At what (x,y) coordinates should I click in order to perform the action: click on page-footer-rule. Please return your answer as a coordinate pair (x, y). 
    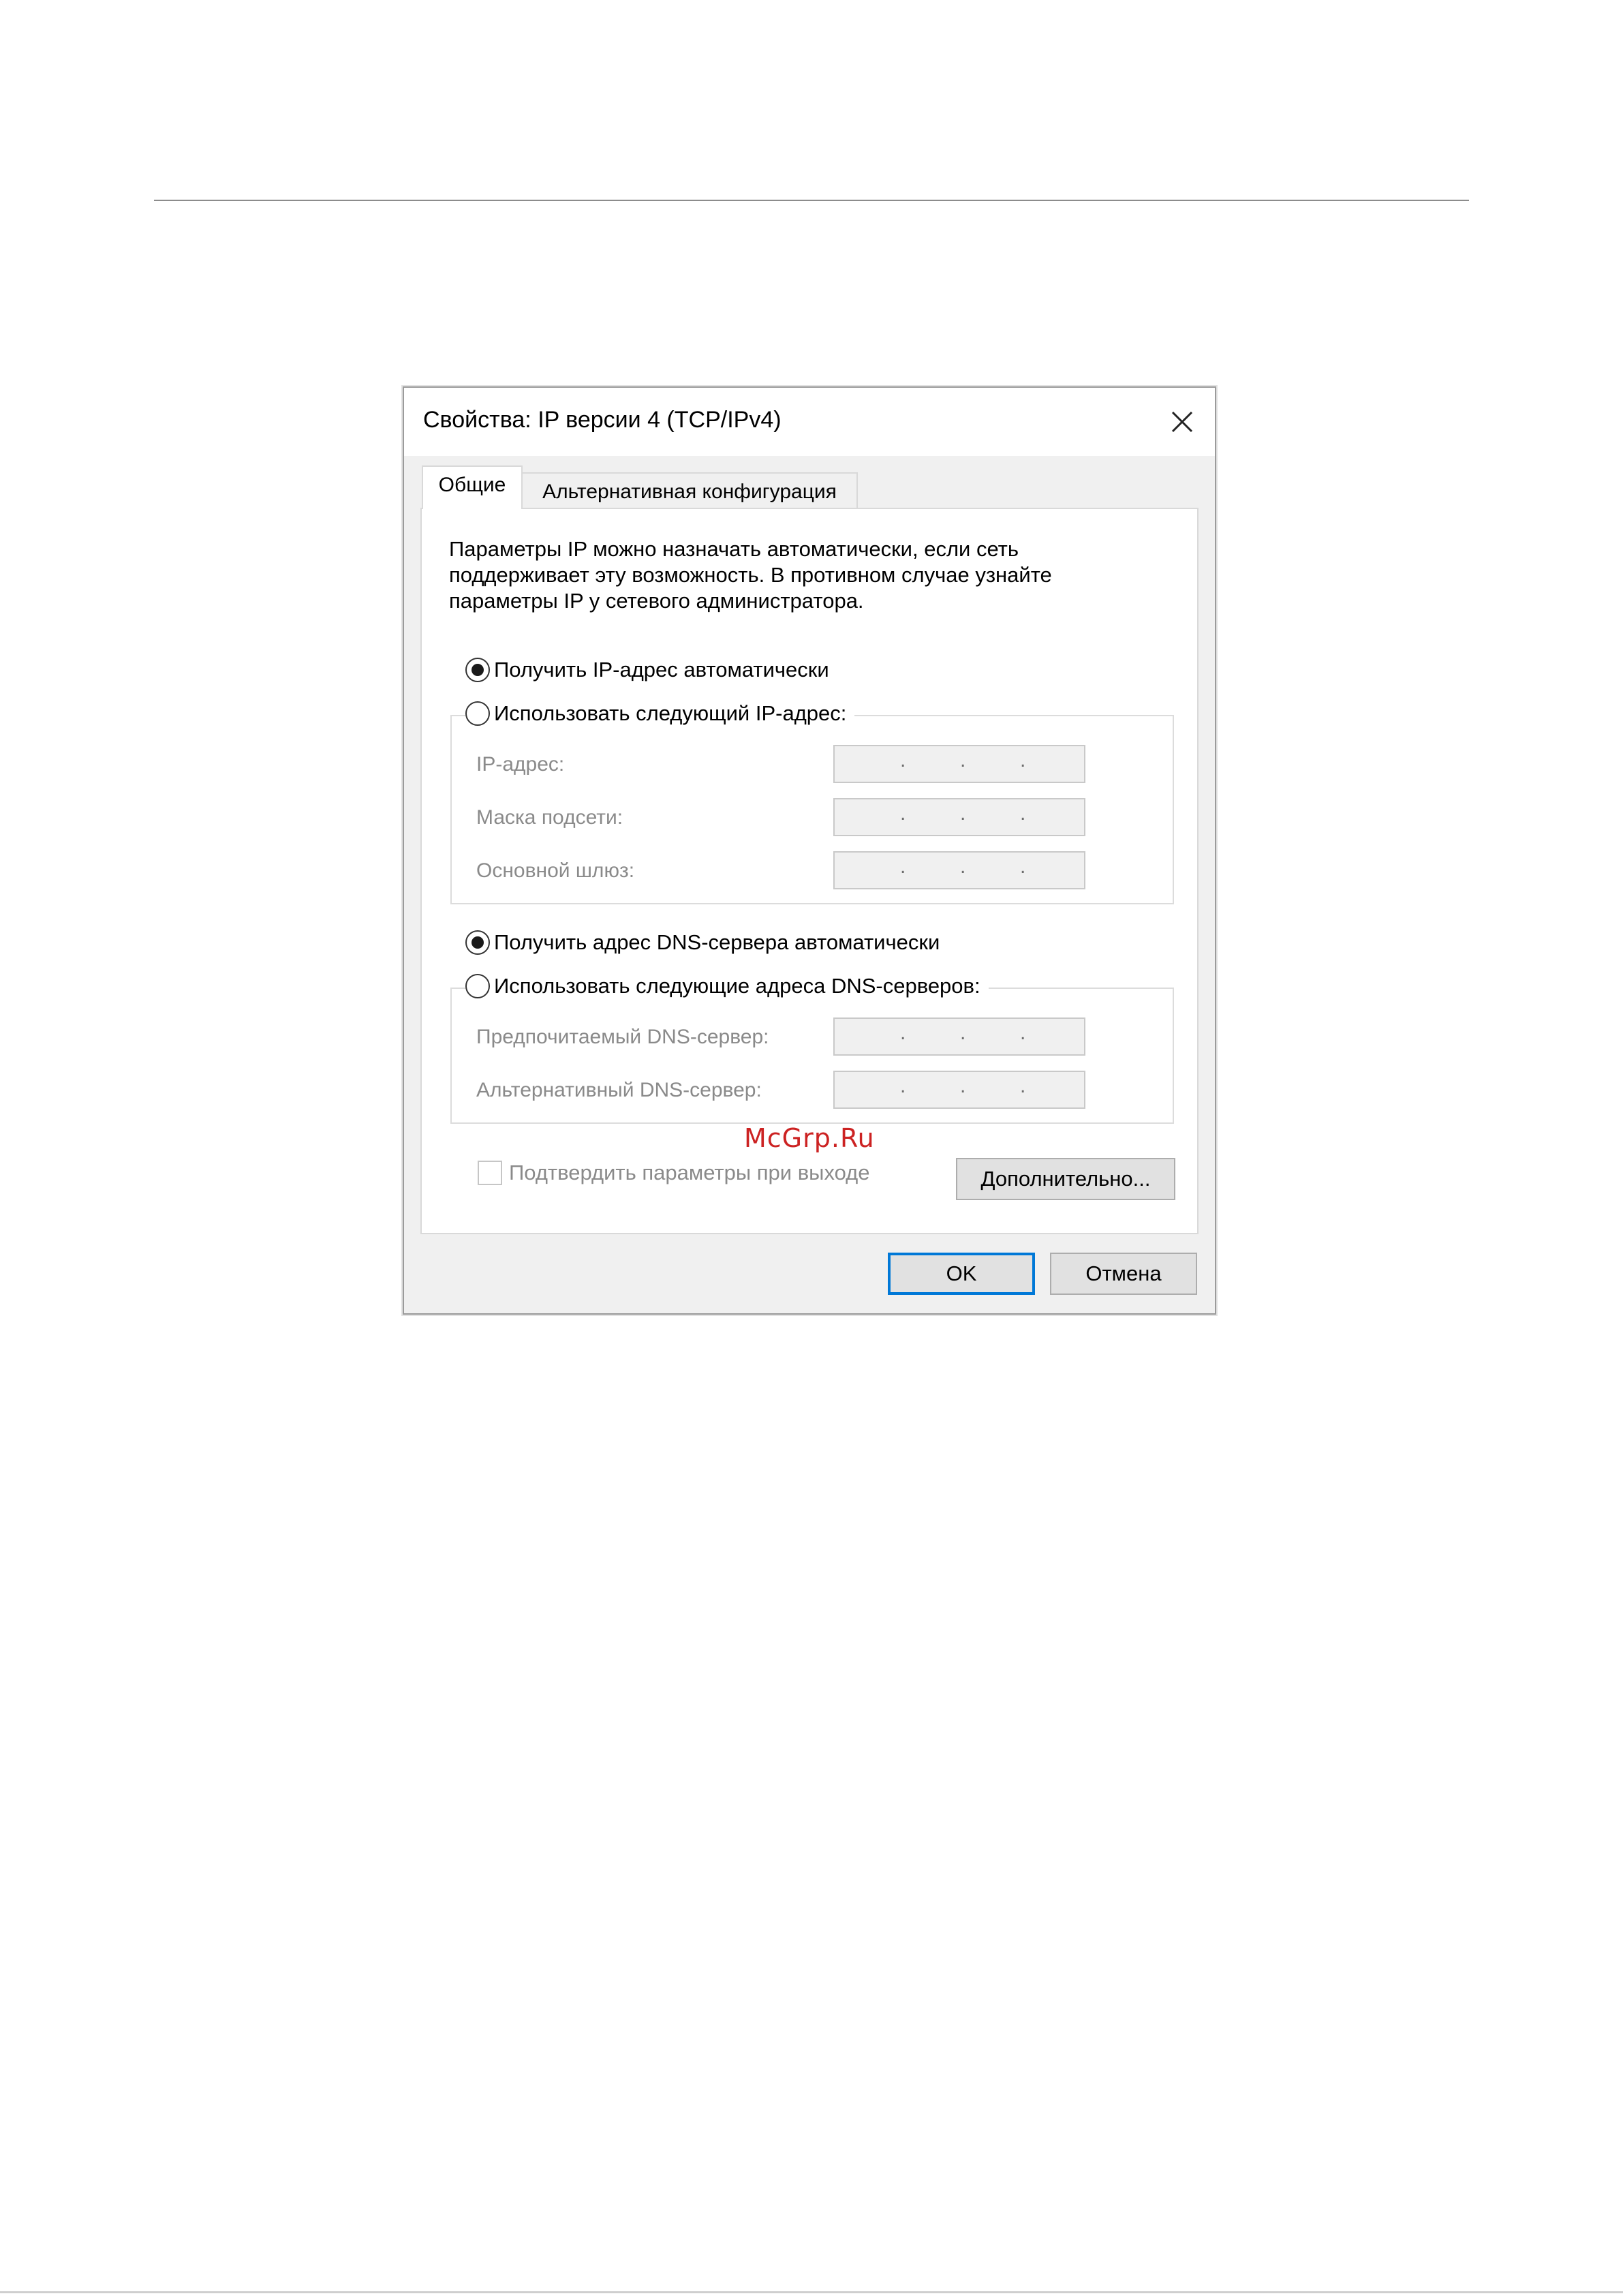
    Looking at the image, I should click on (811, 2292).